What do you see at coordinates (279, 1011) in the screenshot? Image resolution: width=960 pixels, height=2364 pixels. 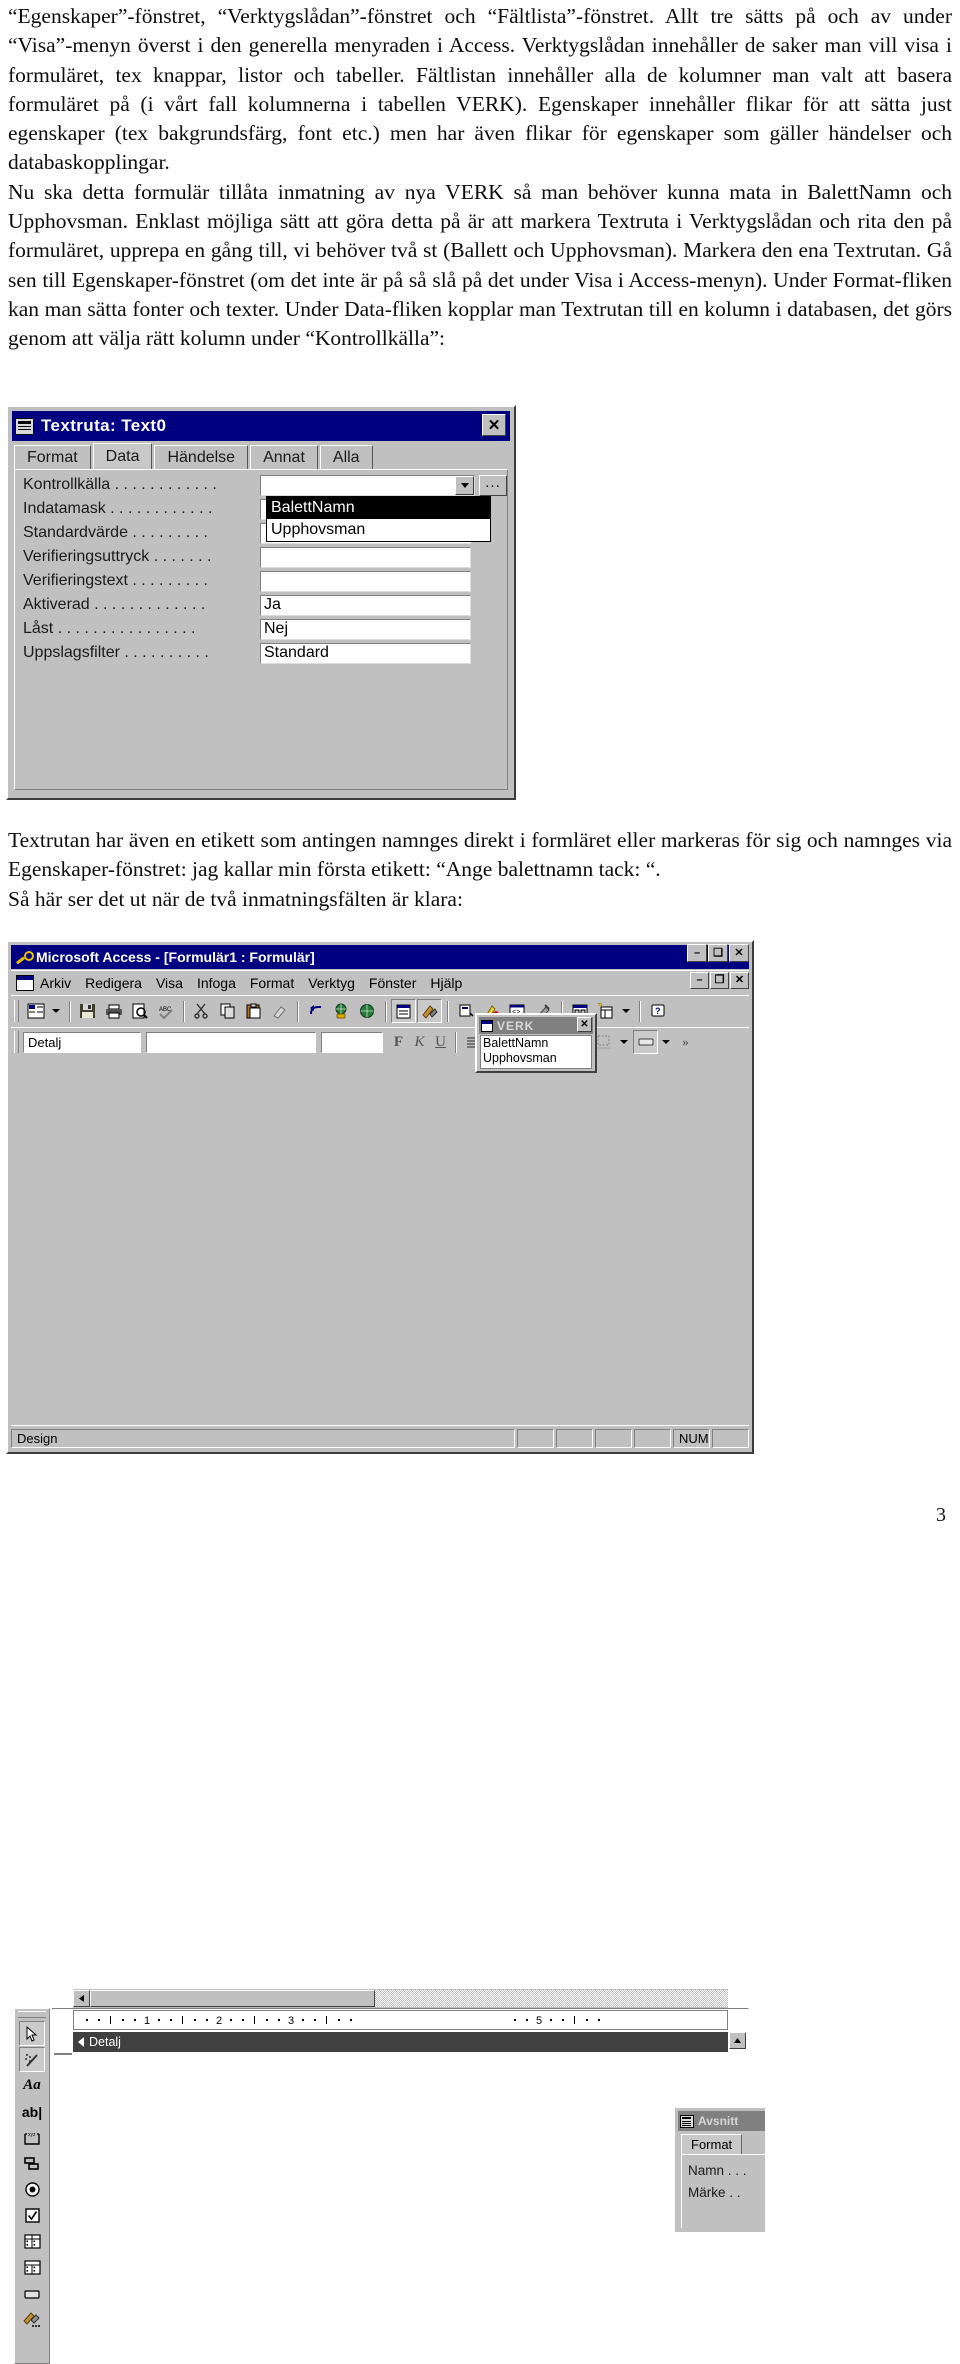 I see `format-painter-icon` at bounding box center [279, 1011].